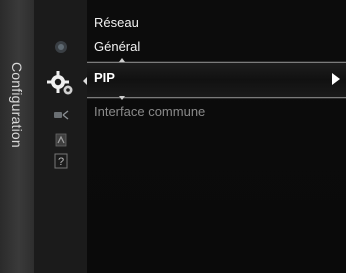 The image size is (346, 273). I want to click on setup-gear-icon, so click(61, 84).